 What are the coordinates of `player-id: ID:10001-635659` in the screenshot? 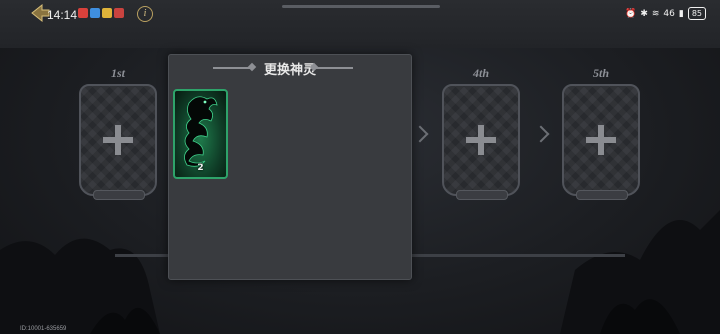 It's located at (43, 329).